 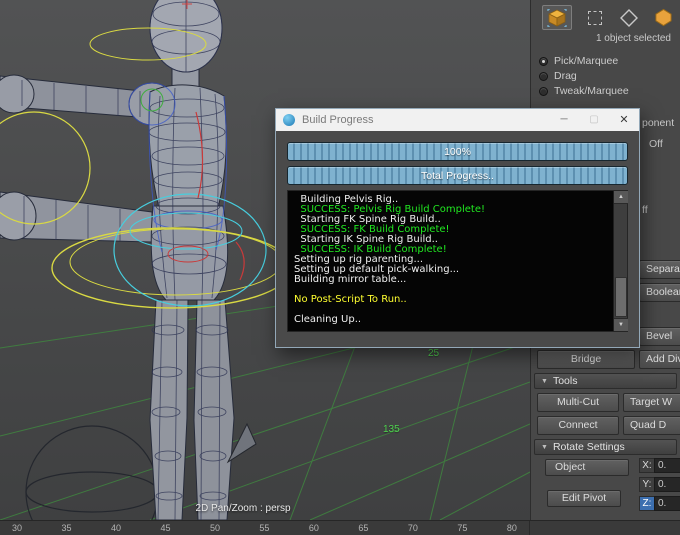 What do you see at coordinates (658, 123) in the screenshot?
I see `component-label-fragment: ponent` at bounding box center [658, 123].